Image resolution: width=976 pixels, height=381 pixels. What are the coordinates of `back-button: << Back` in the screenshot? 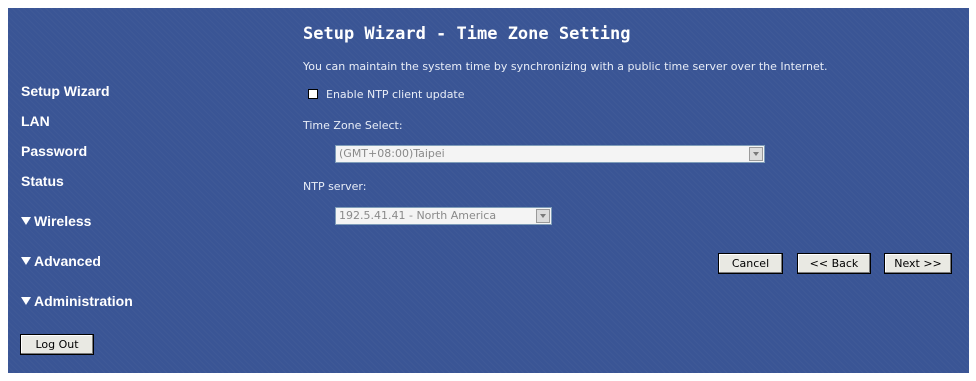 It's located at (834, 263).